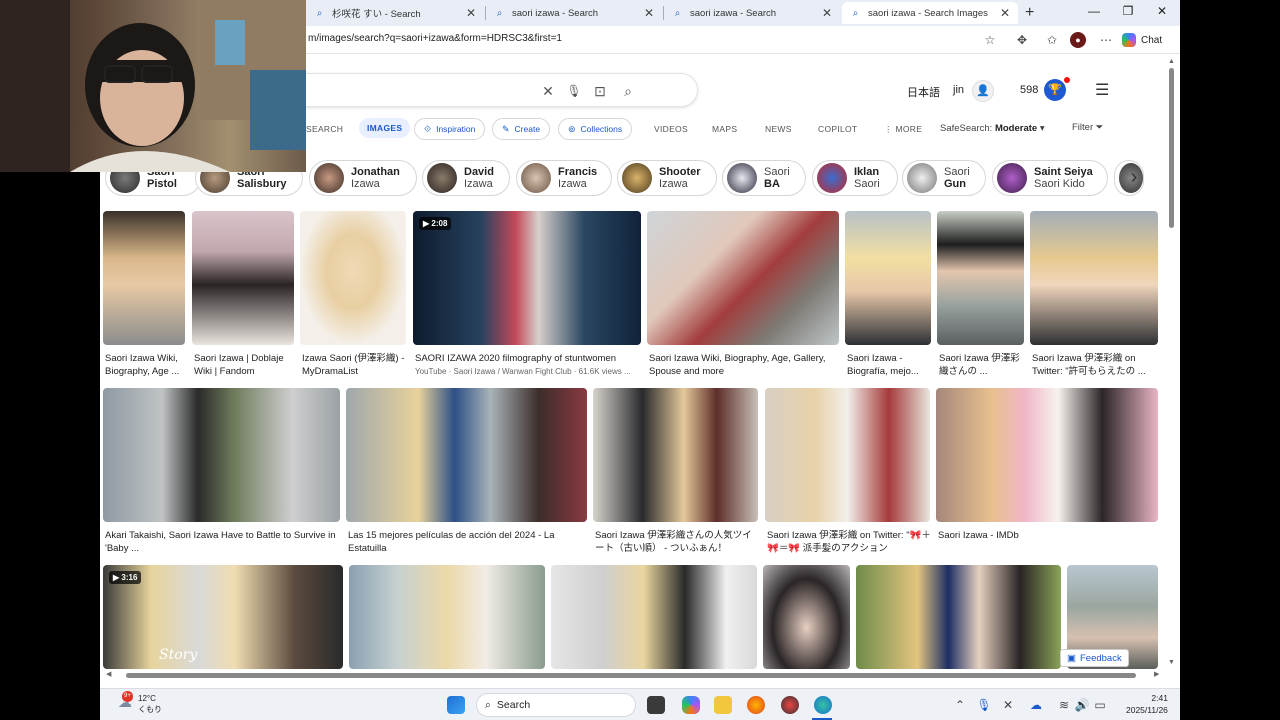 The image size is (1280, 720). Describe the element at coordinates (395, 13) in the screenshot. I see `tab-1: ⌕ 杉咲花 すい - Search ✕` at that location.